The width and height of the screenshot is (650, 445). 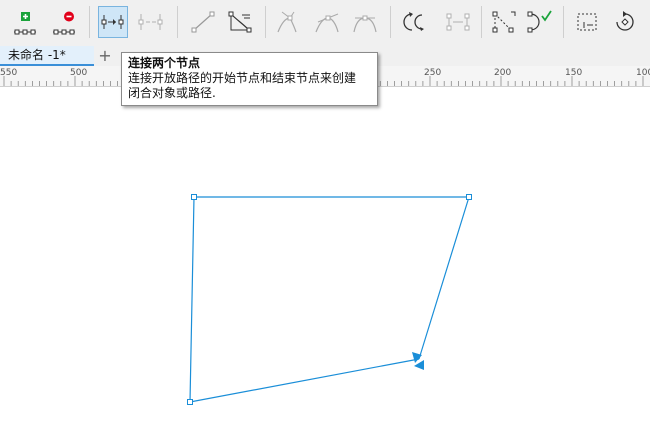 I want to click on extend-curve-to-close-button, so click(x=504, y=22).